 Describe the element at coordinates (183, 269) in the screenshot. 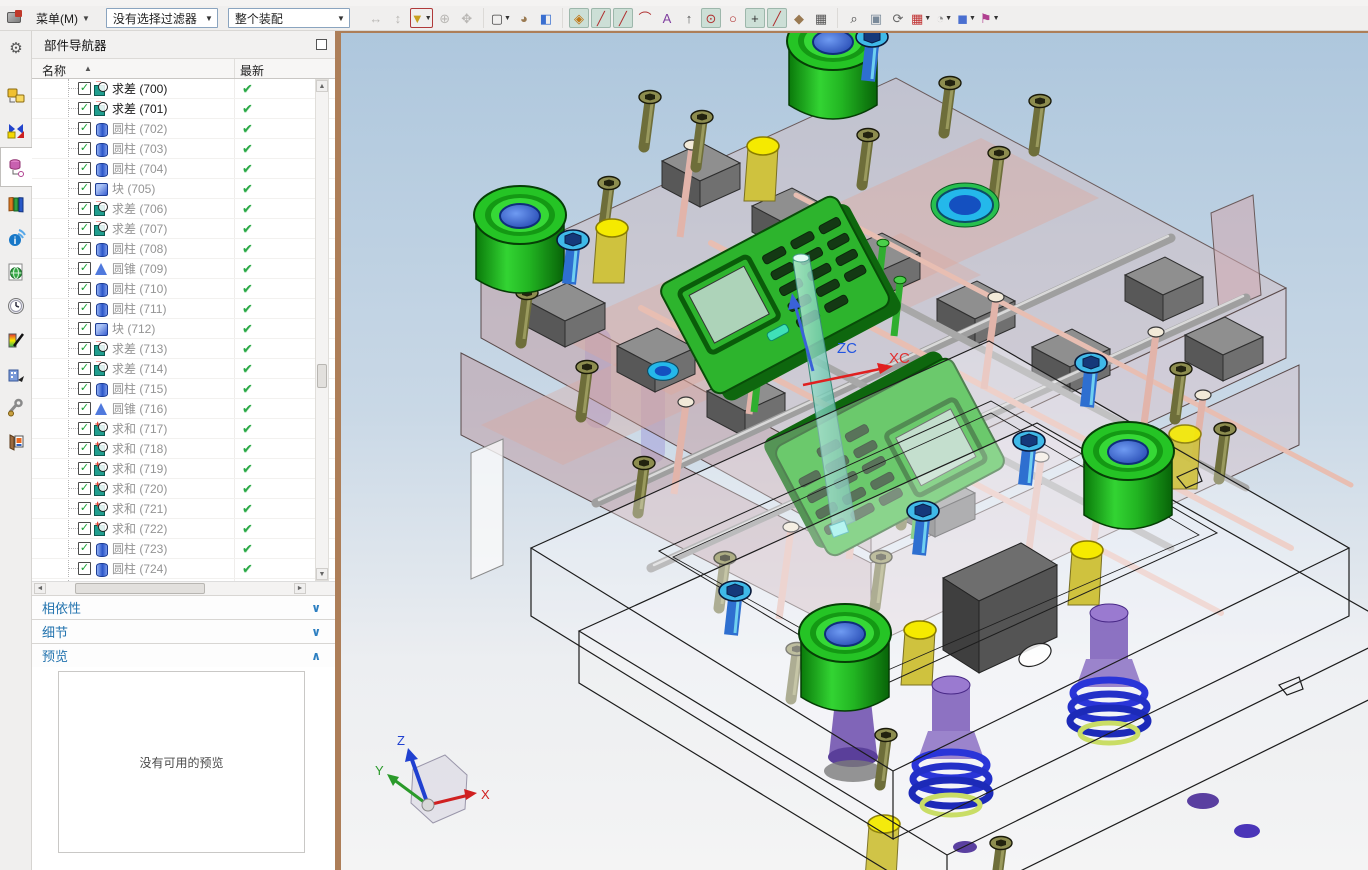

I see `feature-row: ✓ 圆锥 (709) ✔` at that location.